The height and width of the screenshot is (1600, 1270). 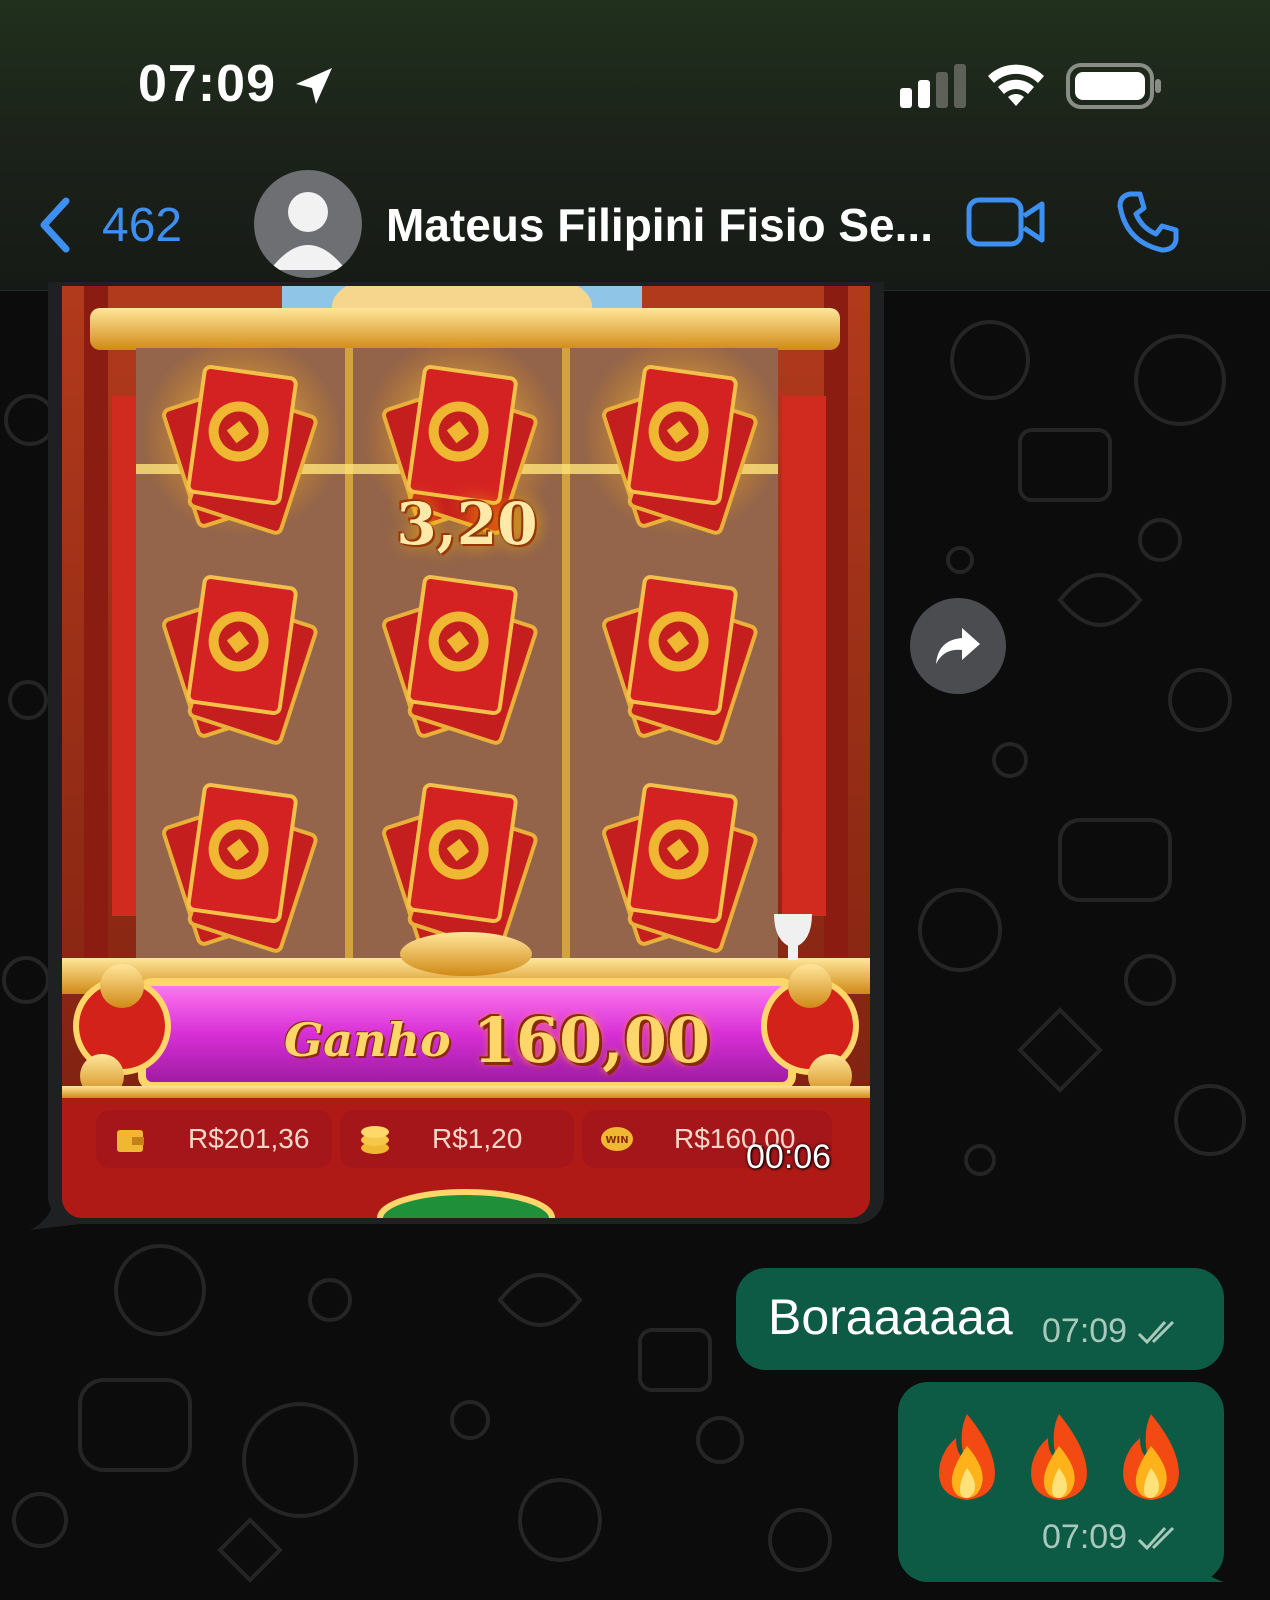 I want to click on status-time: 07:09, so click(x=207, y=84).